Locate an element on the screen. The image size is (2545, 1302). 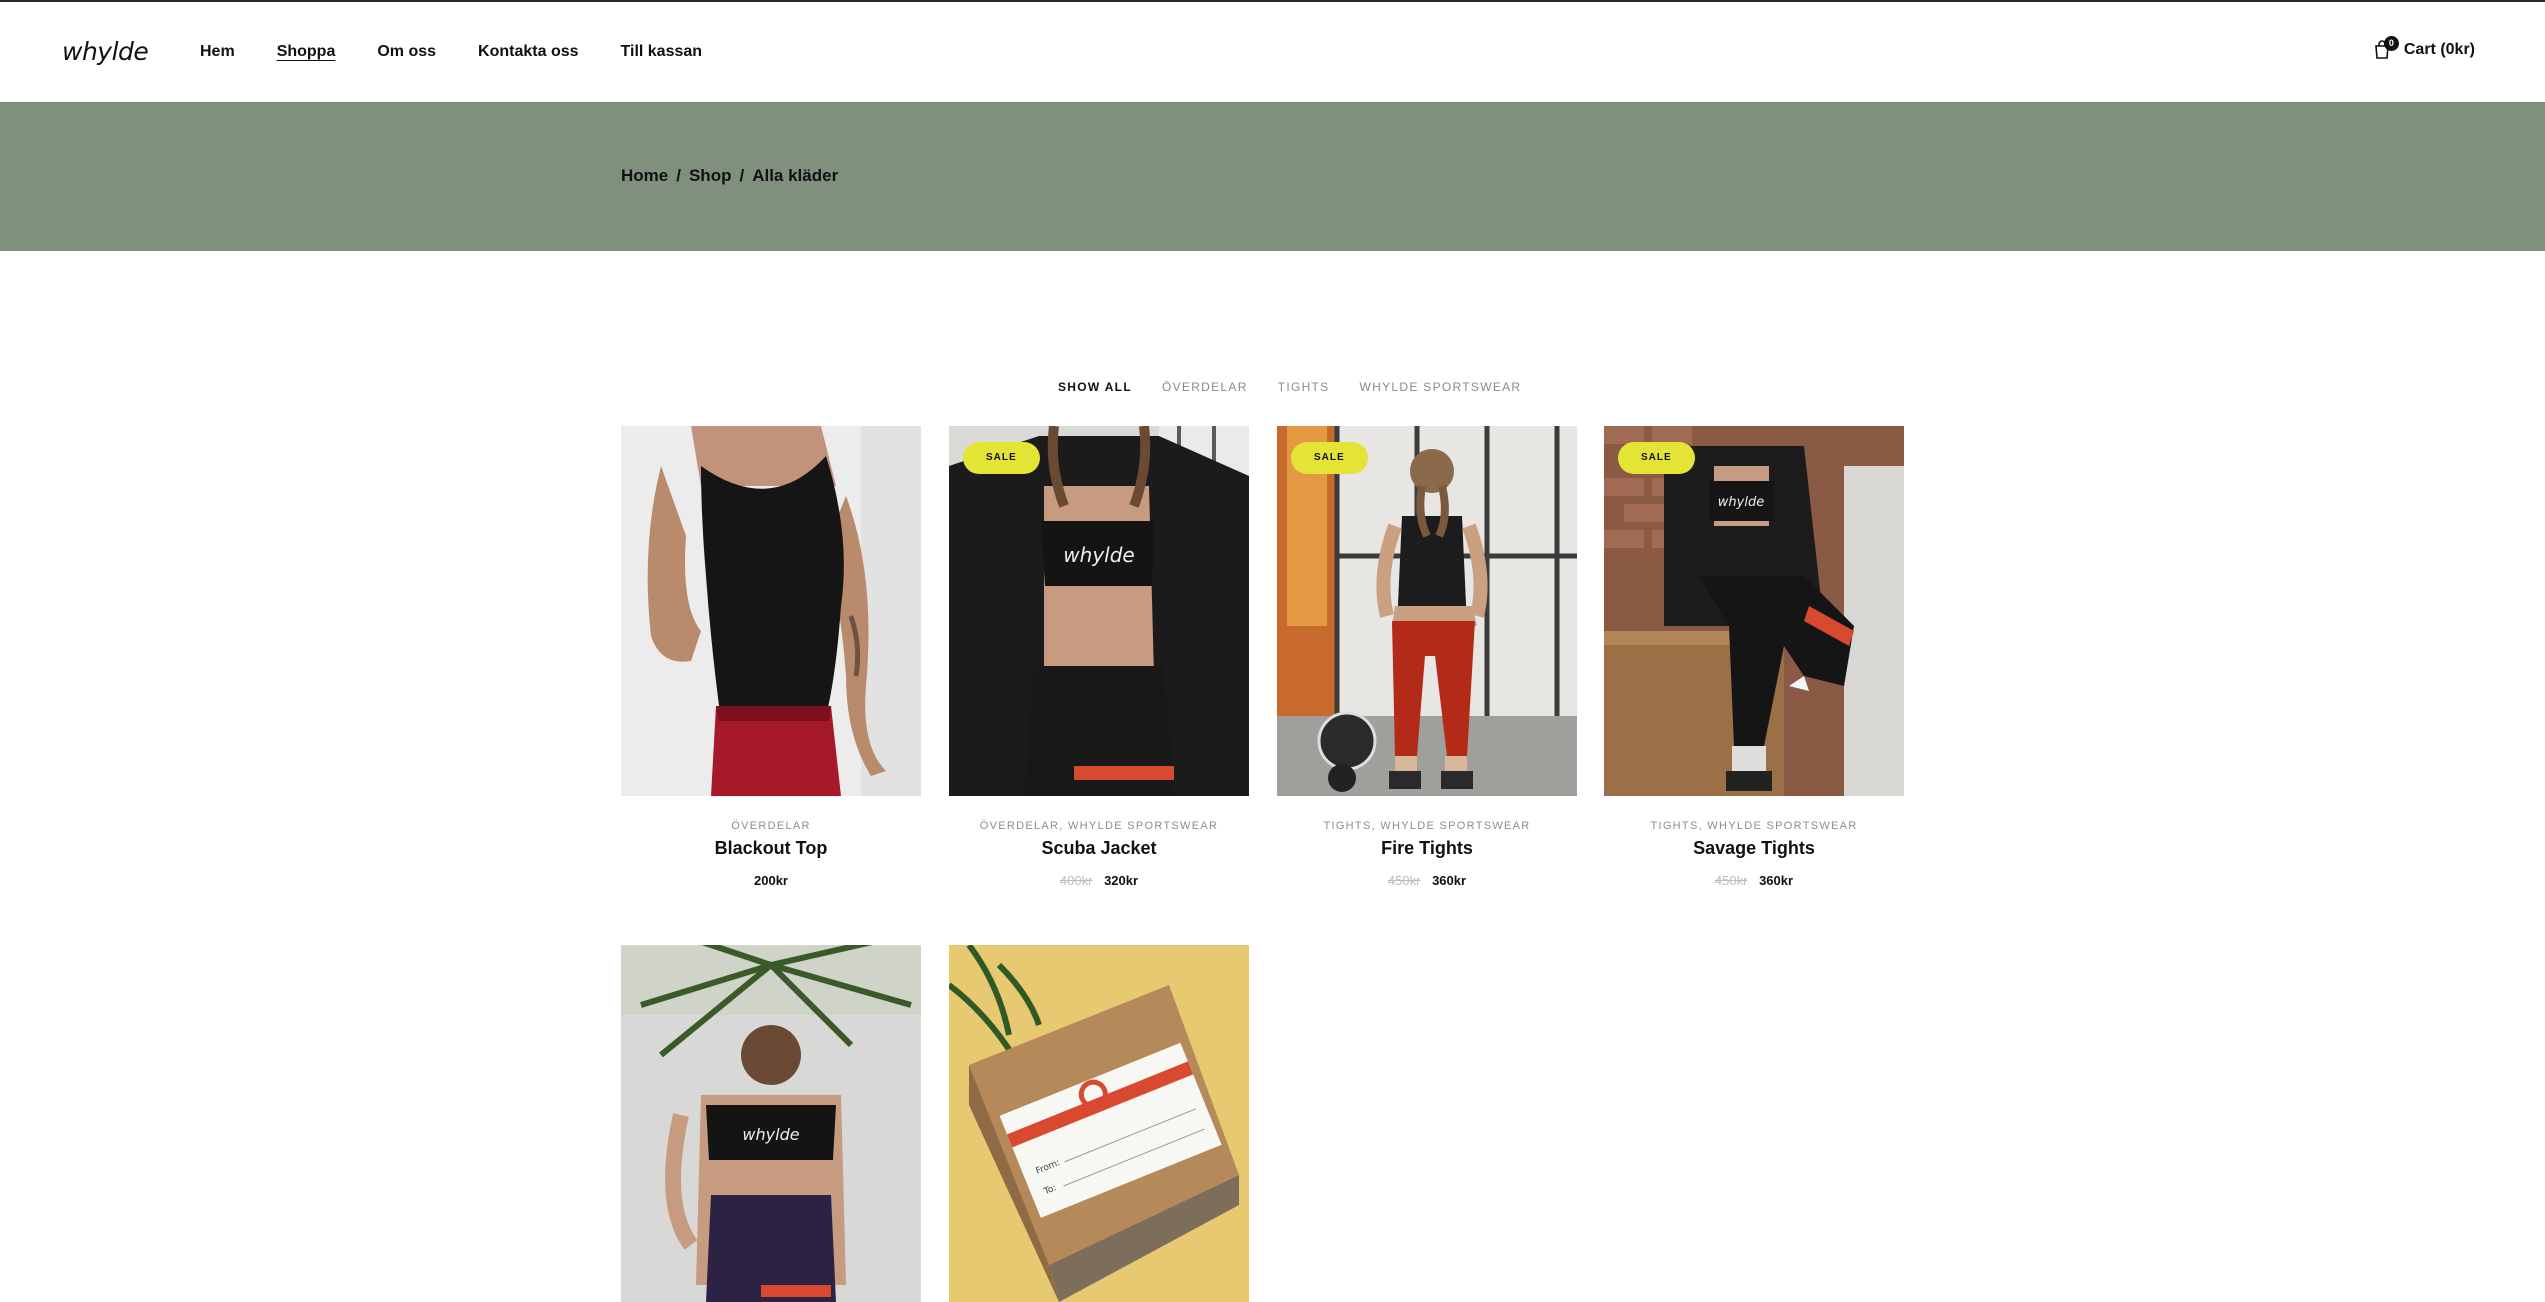
product-card-gift-card: From: To: is located at coordinates (1099, 1123).